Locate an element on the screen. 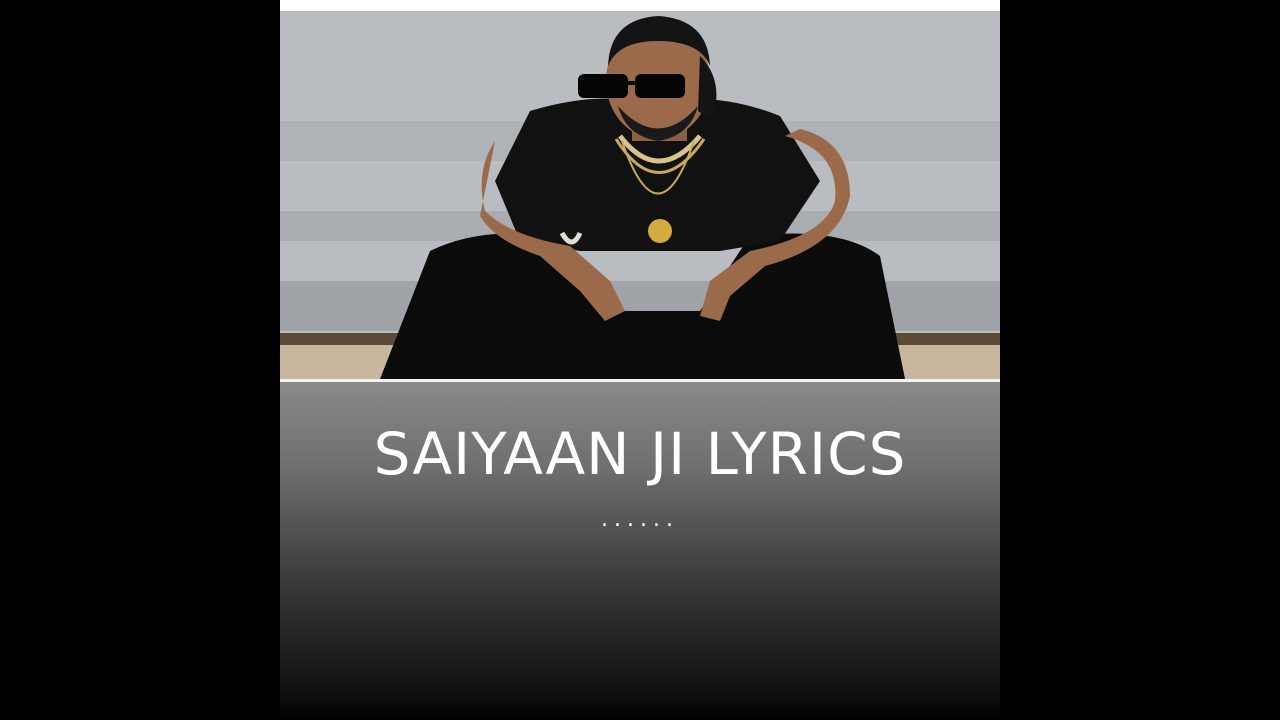  video-title: SAIYAAN JI LYRICS is located at coordinates (640, 454).